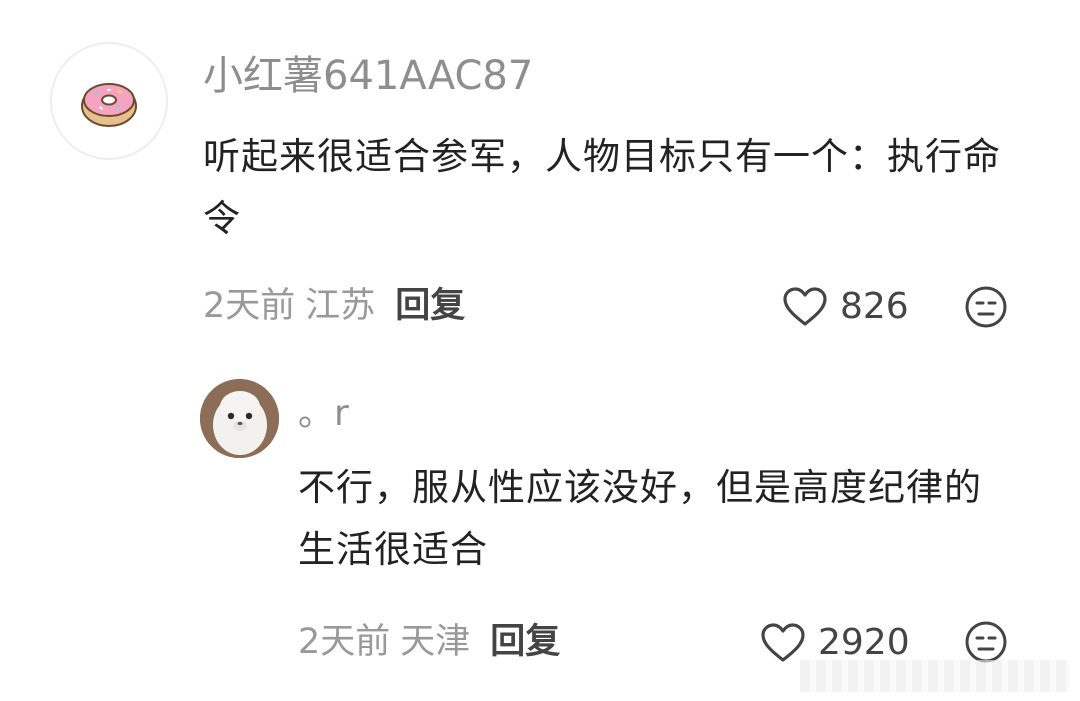 The width and height of the screenshot is (1080, 701). I want to click on comment-meta: 2天前 天津 回复, so click(429, 642).